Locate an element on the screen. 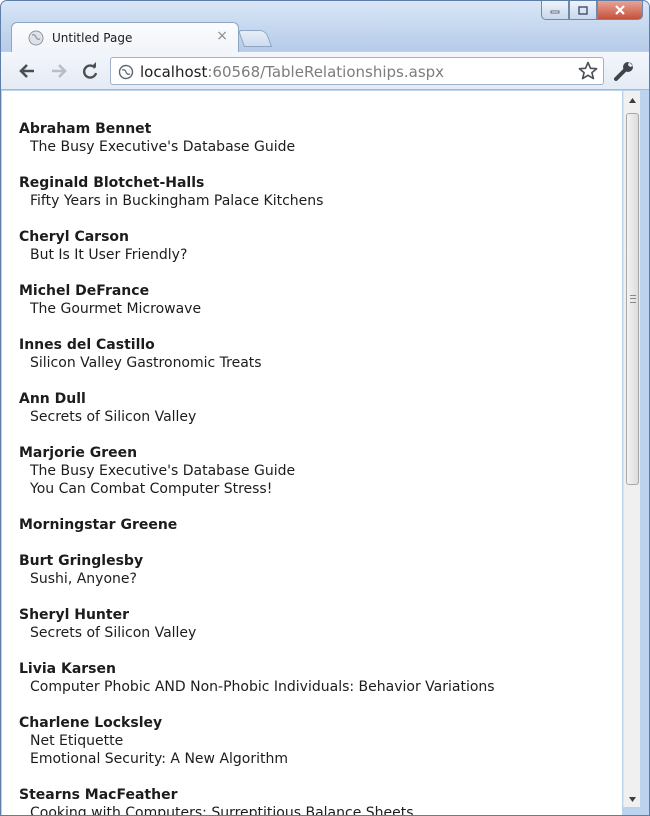 The height and width of the screenshot is (816, 650). window-frame-edge is located at coordinates (644, 453).